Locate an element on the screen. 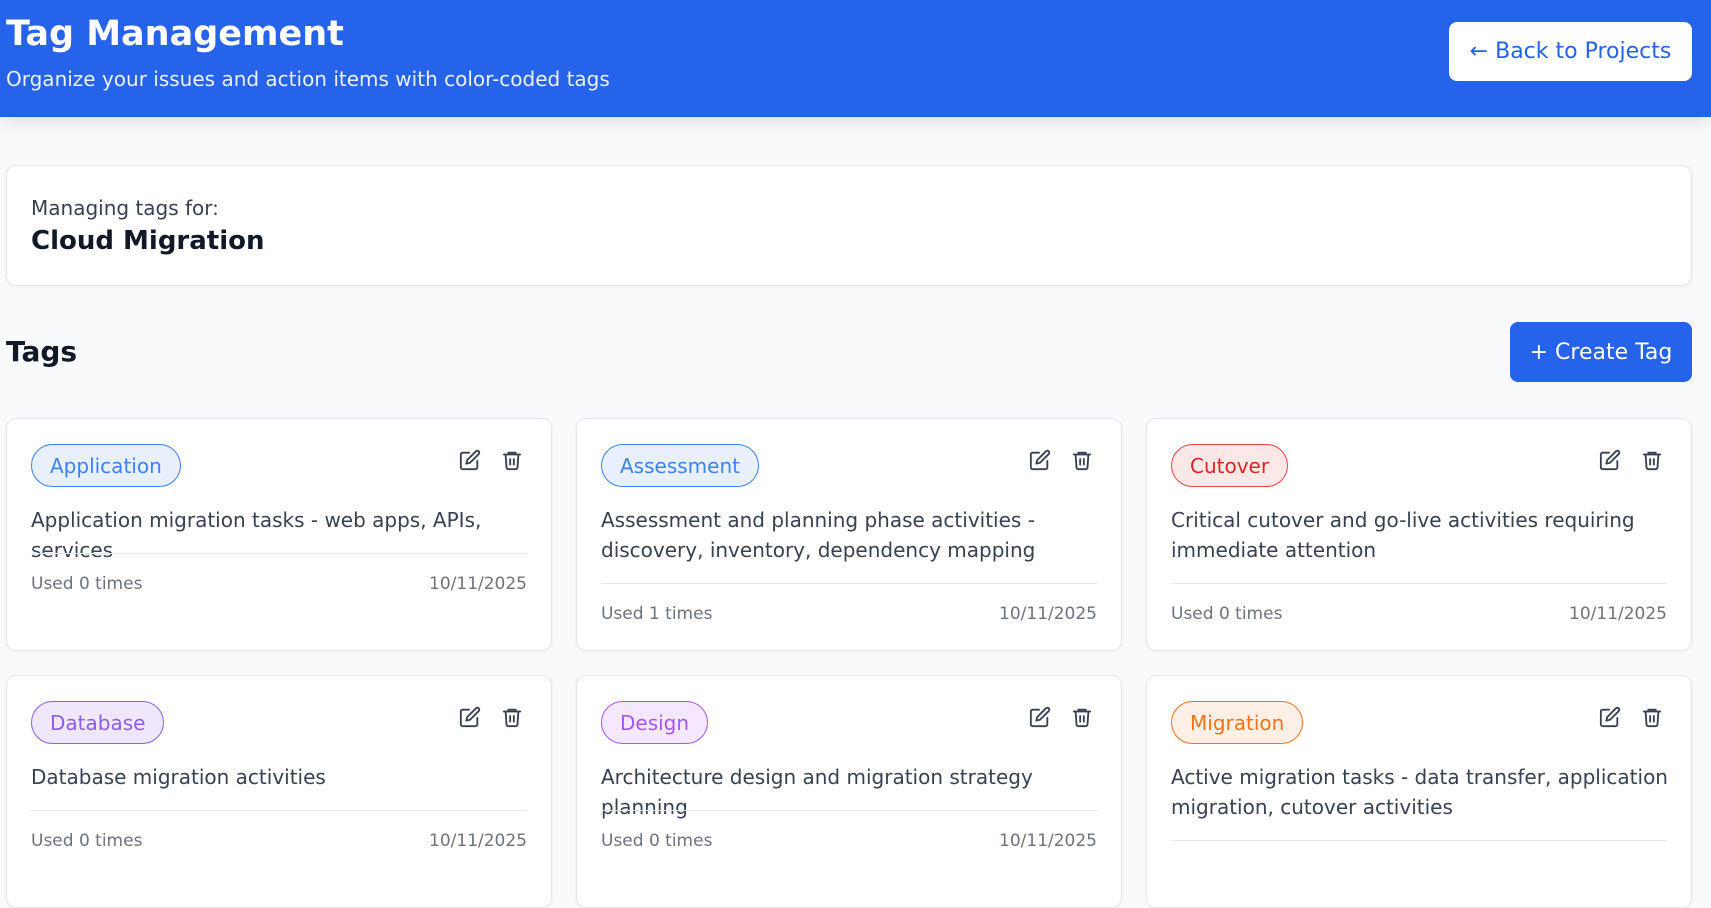 The image size is (1711, 908). project-name: Cloud Migration is located at coordinates (148, 241).